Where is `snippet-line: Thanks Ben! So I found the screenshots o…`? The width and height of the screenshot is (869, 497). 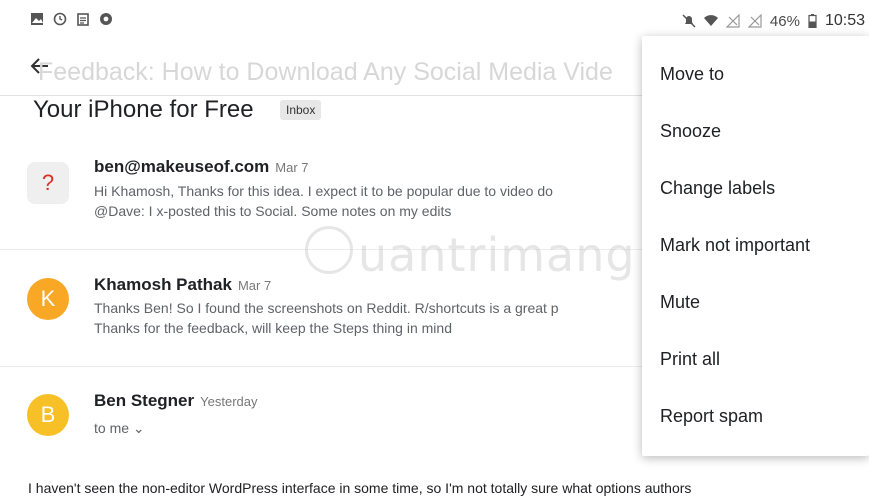 snippet-line: Thanks Ben! So I found the screenshots o… is located at coordinates (326, 308).